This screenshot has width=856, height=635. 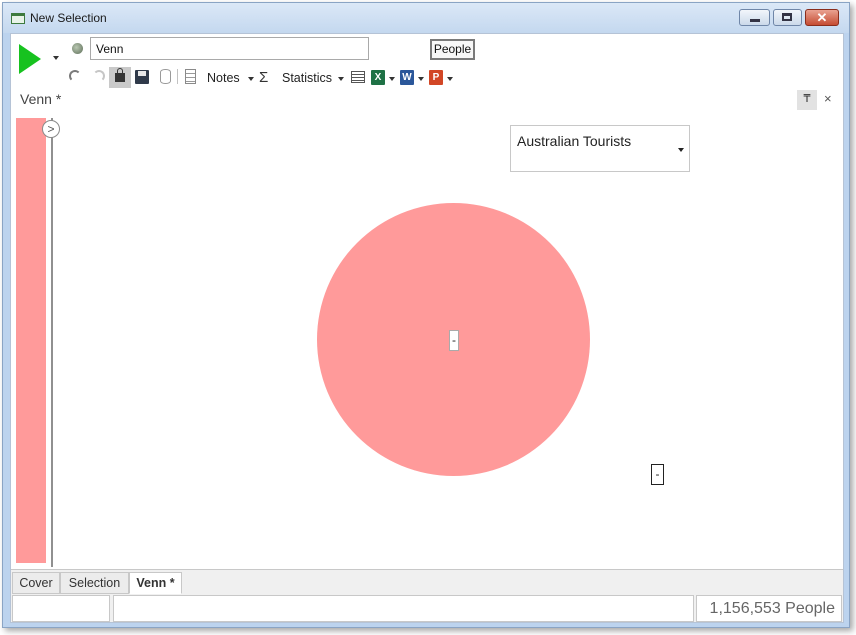 I want to click on notes-icon, so click(x=190, y=76).